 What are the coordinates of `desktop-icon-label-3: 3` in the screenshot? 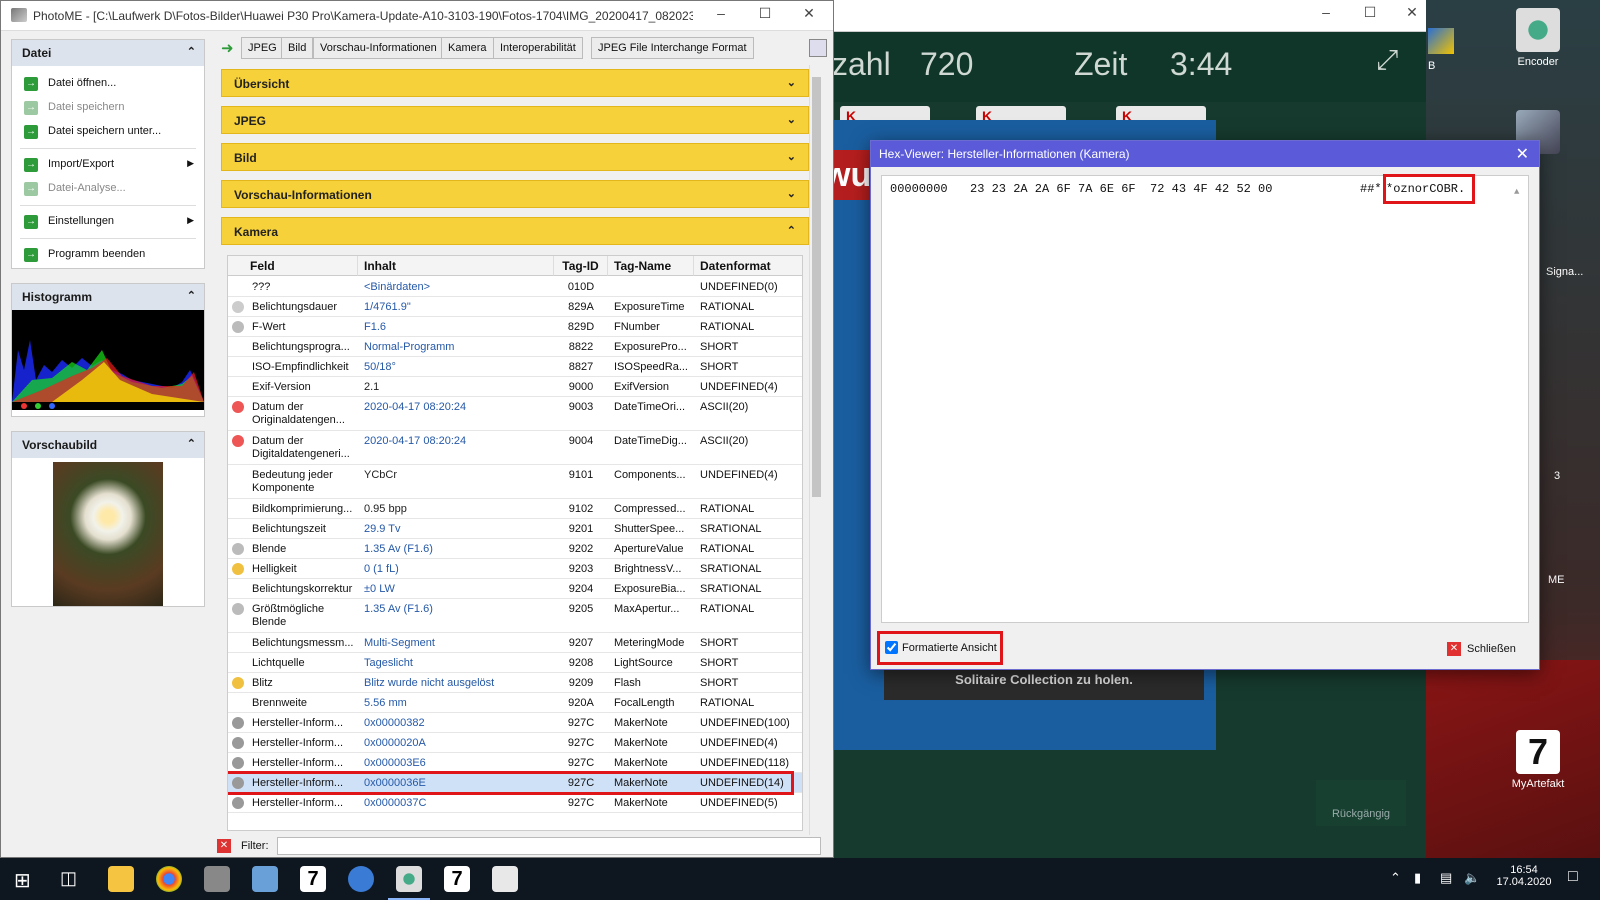 It's located at (1557, 476).